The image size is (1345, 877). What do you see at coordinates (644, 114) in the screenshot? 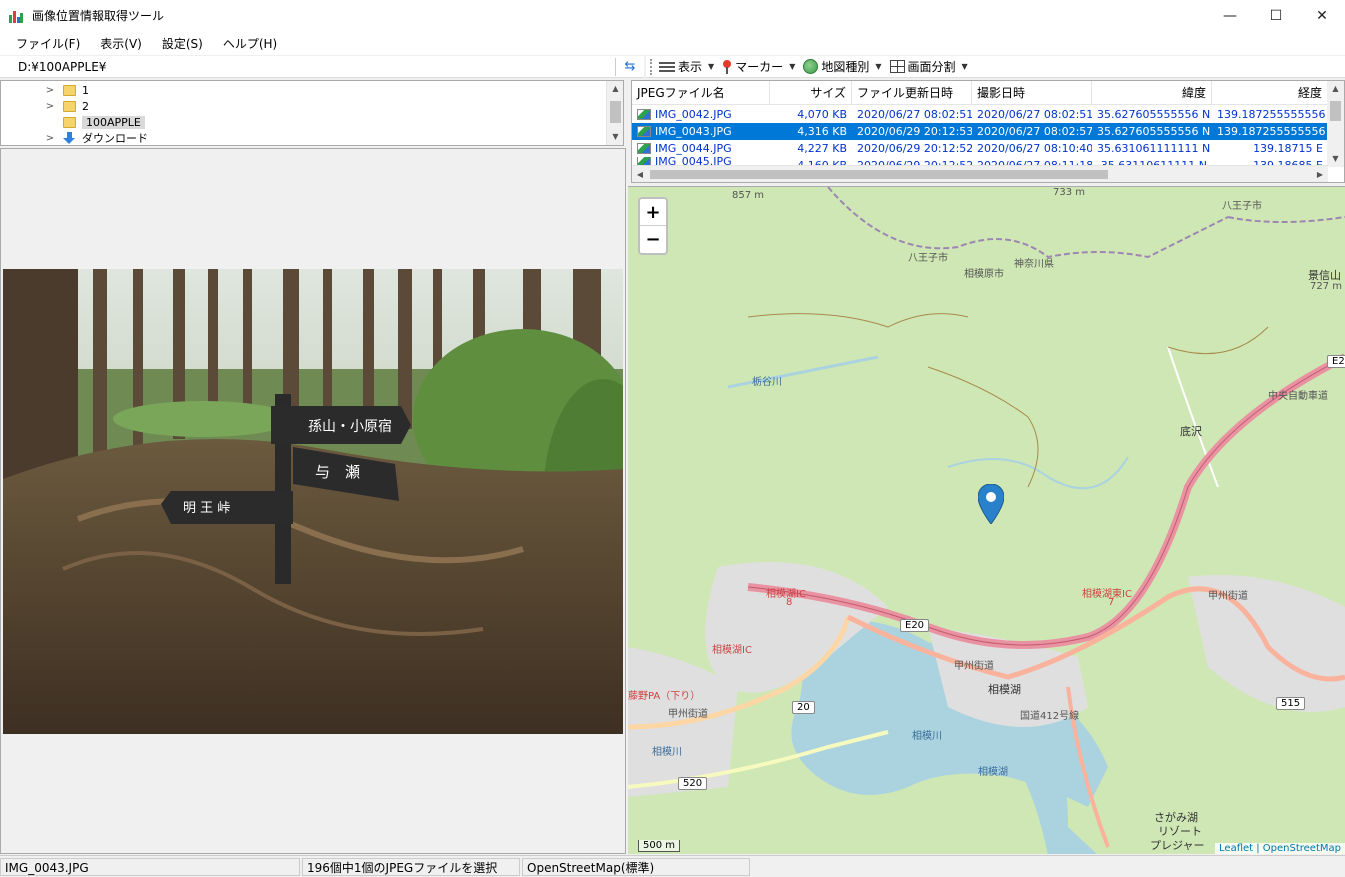
I see `image-file-icon` at bounding box center [644, 114].